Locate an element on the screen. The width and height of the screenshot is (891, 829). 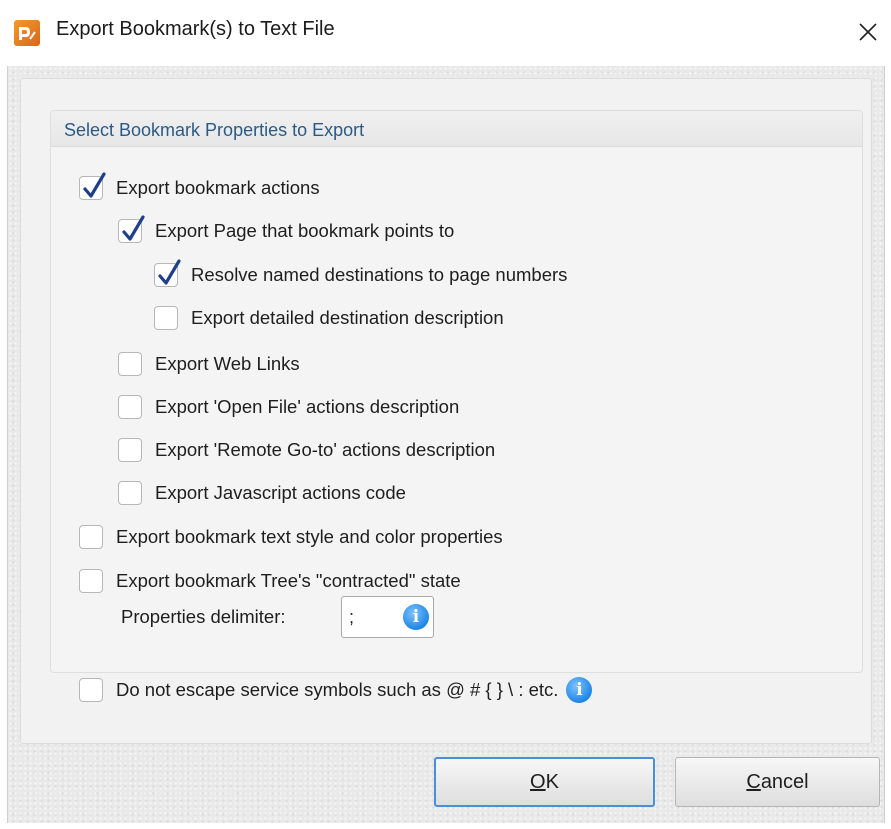
ok-label-rest: K is located at coordinates (552, 782).